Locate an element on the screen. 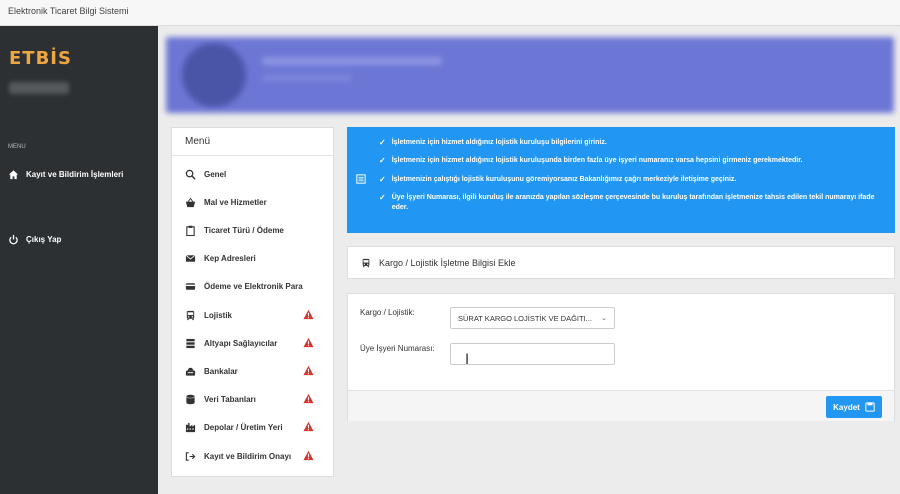  list-alt-icon is located at coordinates (361, 179).